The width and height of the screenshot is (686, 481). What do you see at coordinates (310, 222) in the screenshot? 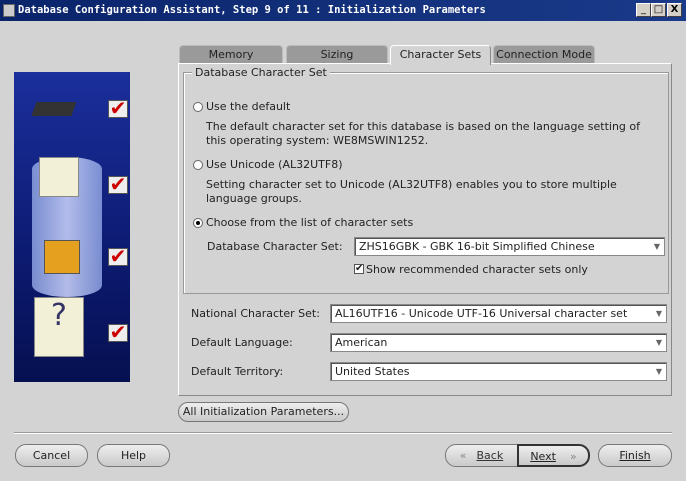
I see `choose-from-list-label: Choose from the list of character sets` at bounding box center [310, 222].